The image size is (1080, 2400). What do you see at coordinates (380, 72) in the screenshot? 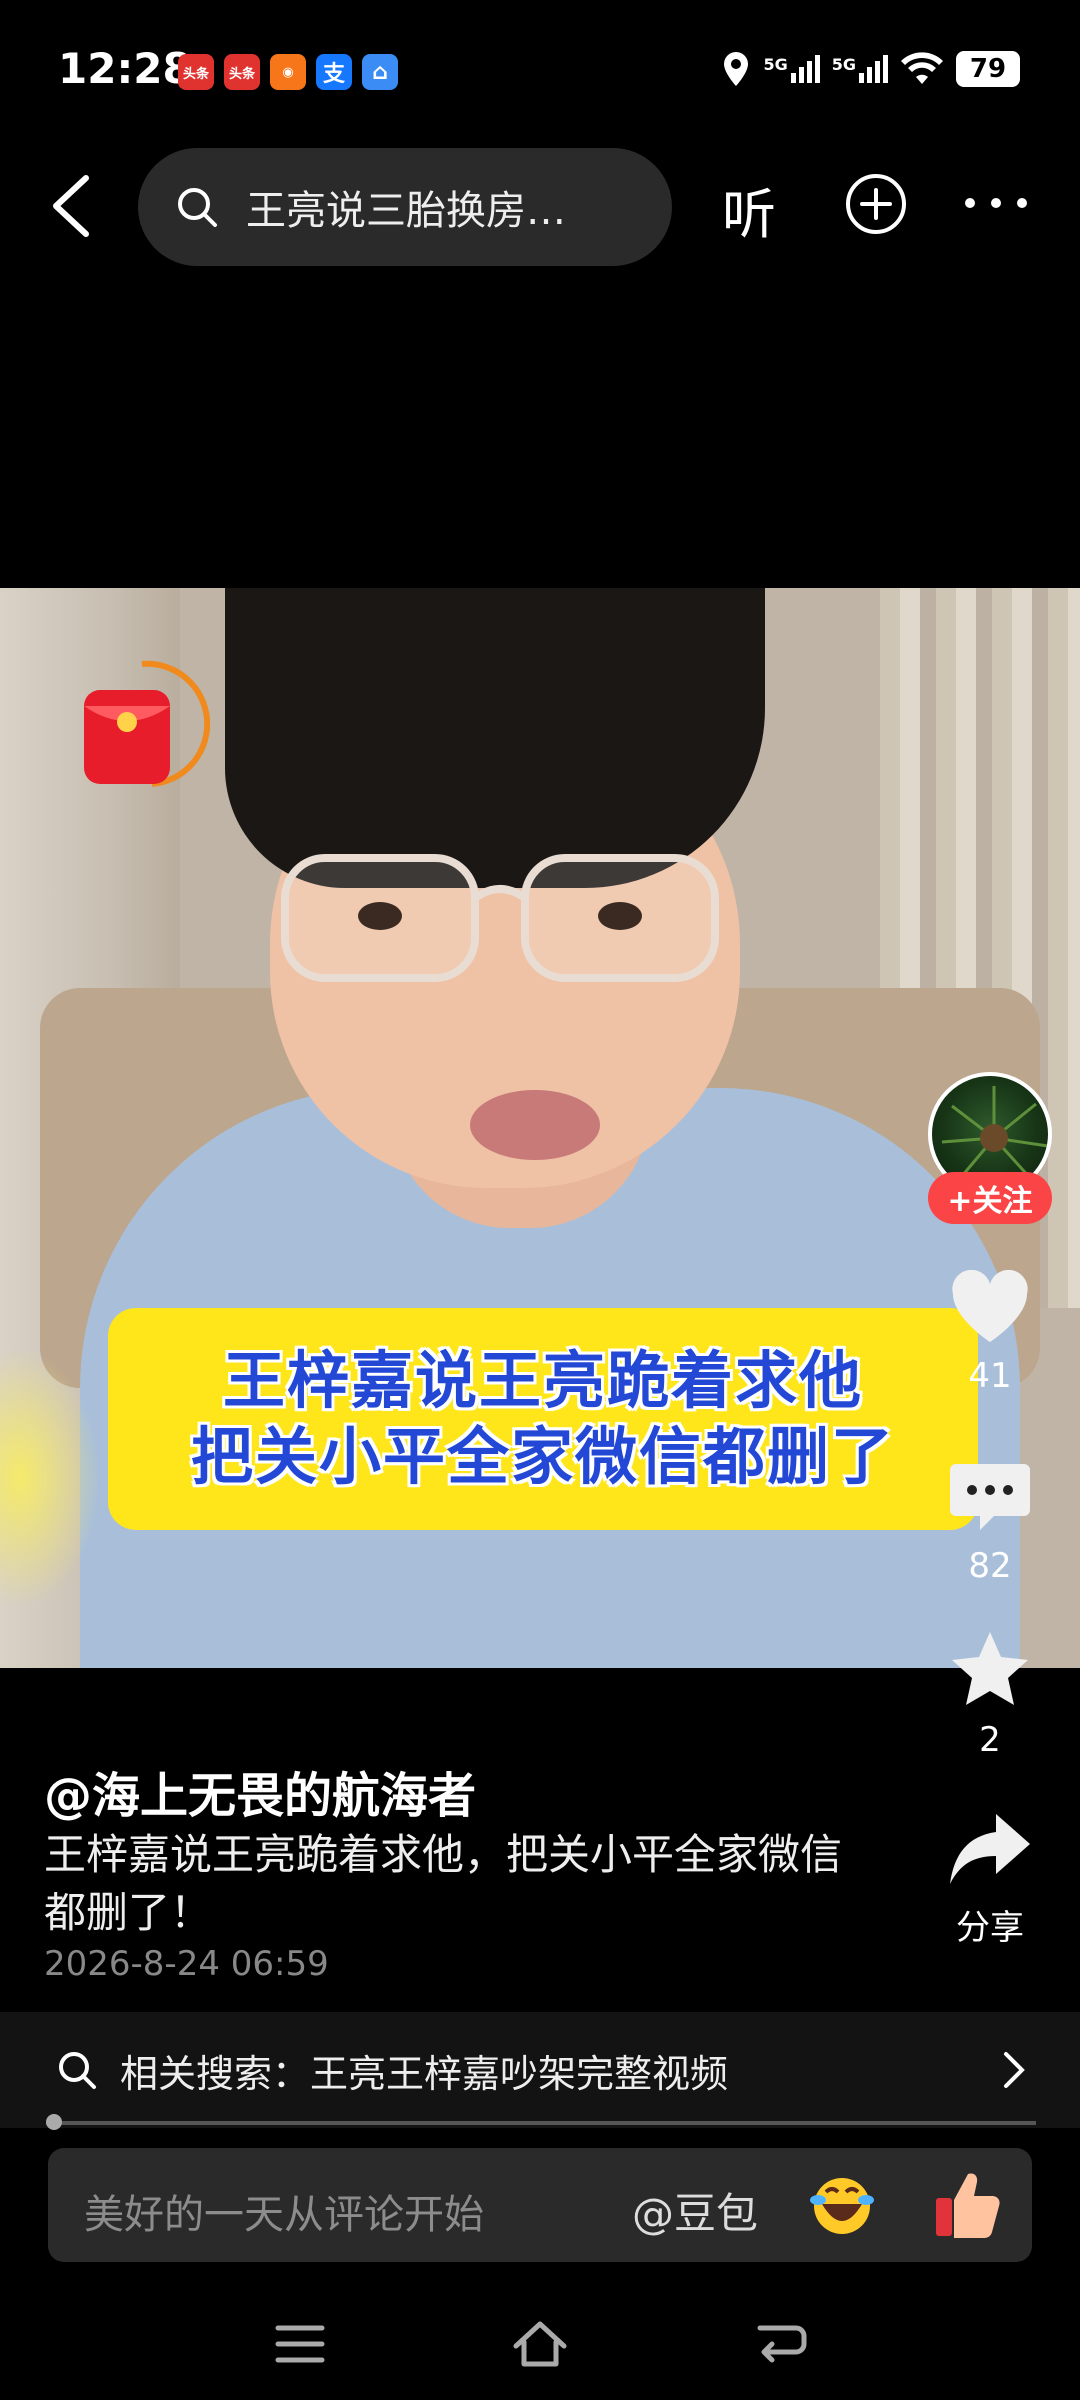
I see `app-notification-icon-2: ⌂` at bounding box center [380, 72].